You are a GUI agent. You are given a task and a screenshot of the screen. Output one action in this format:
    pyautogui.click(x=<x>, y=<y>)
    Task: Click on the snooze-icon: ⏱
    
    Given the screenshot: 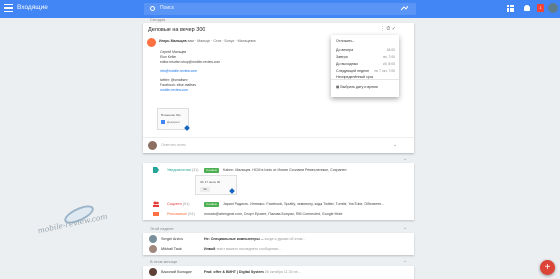 What is the action you would take?
    pyautogui.click(x=388, y=29)
    